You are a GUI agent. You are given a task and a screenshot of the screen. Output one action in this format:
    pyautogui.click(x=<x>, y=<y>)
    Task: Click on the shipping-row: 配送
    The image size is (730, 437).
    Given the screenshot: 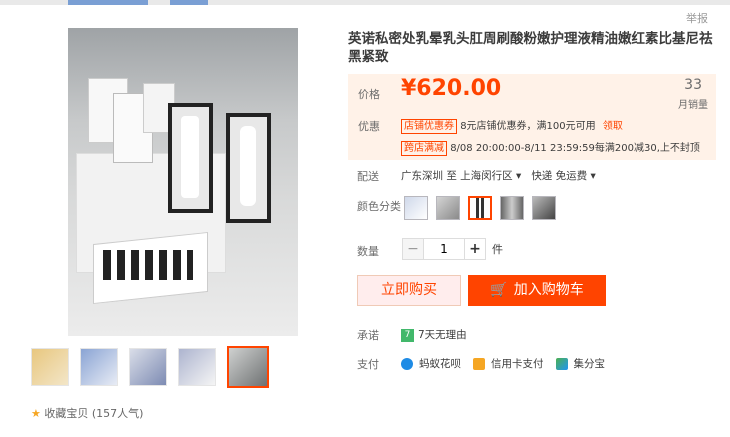 What is the action you would take?
    pyautogui.click(x=368, y=176)
    